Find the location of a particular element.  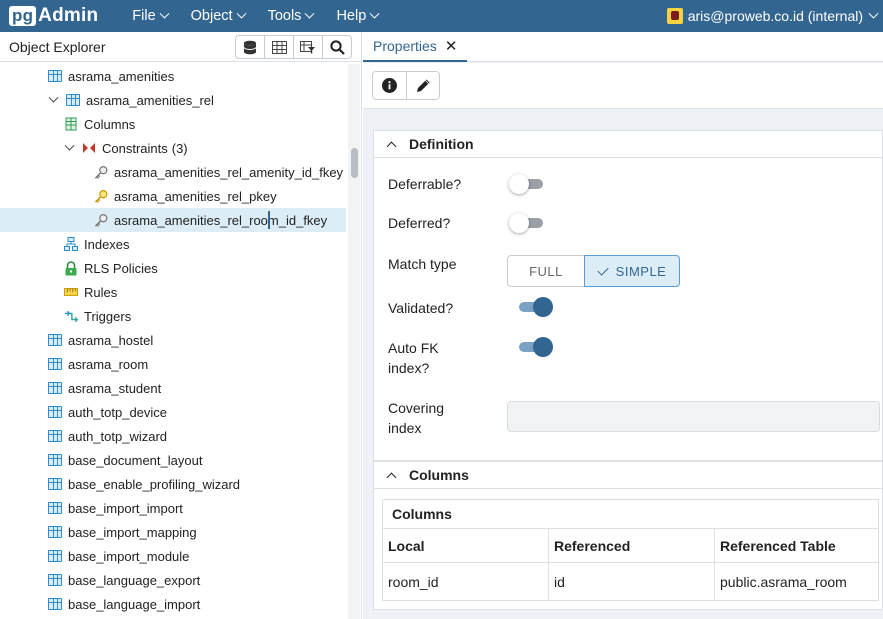

table-row: room_id id public.asrama_room is located at coordinates (630, 581).